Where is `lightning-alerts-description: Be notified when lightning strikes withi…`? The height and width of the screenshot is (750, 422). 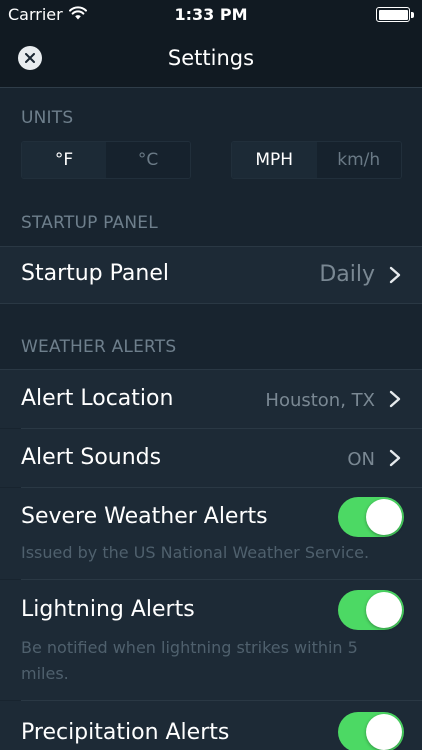 lightning-alerts-description: Be notified when lightning strikes withi… is located at coordinates (189, 660).